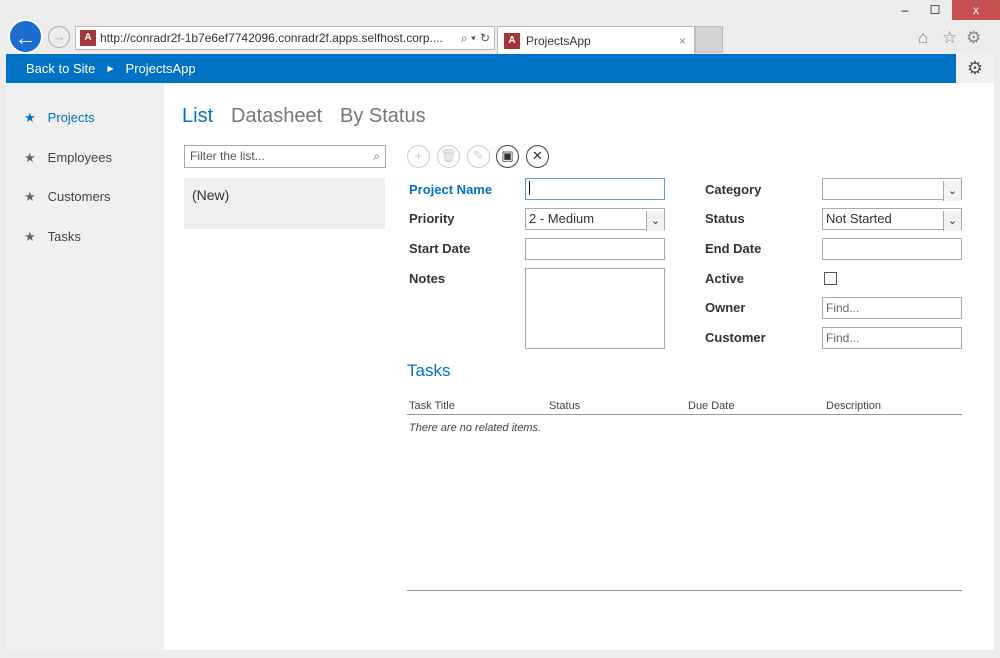 Image resolution: width=1000 pixels, height=658 pixels. Describe the element at coordinates (830, 278) in the screenshot. I see `active-checkbox` at that location.